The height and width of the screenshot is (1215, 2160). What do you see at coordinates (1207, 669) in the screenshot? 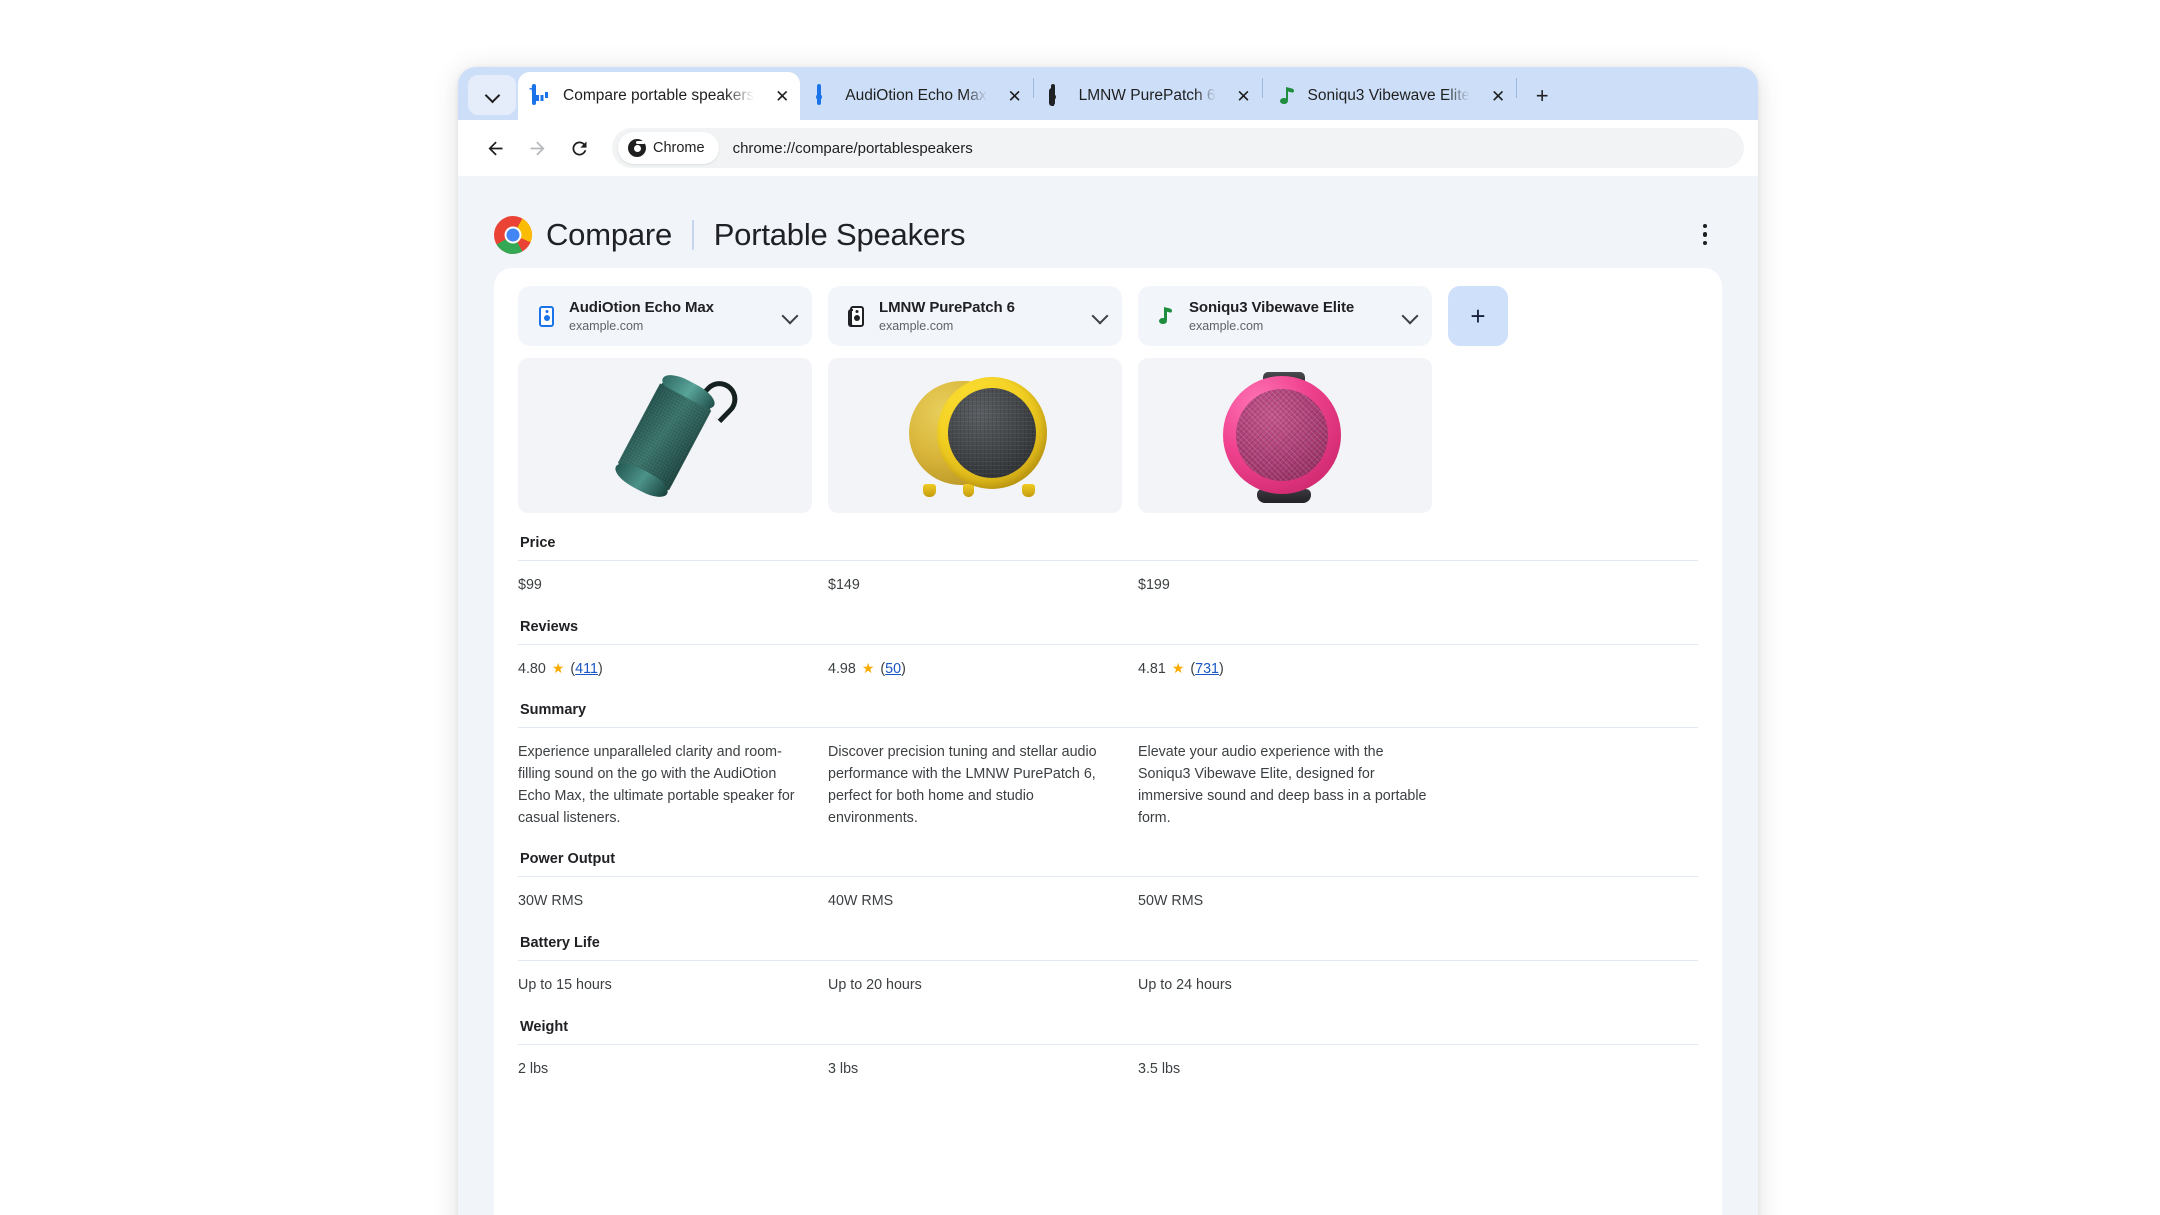
I see `review-count-link: 731` at bounding box center [1207, 669].